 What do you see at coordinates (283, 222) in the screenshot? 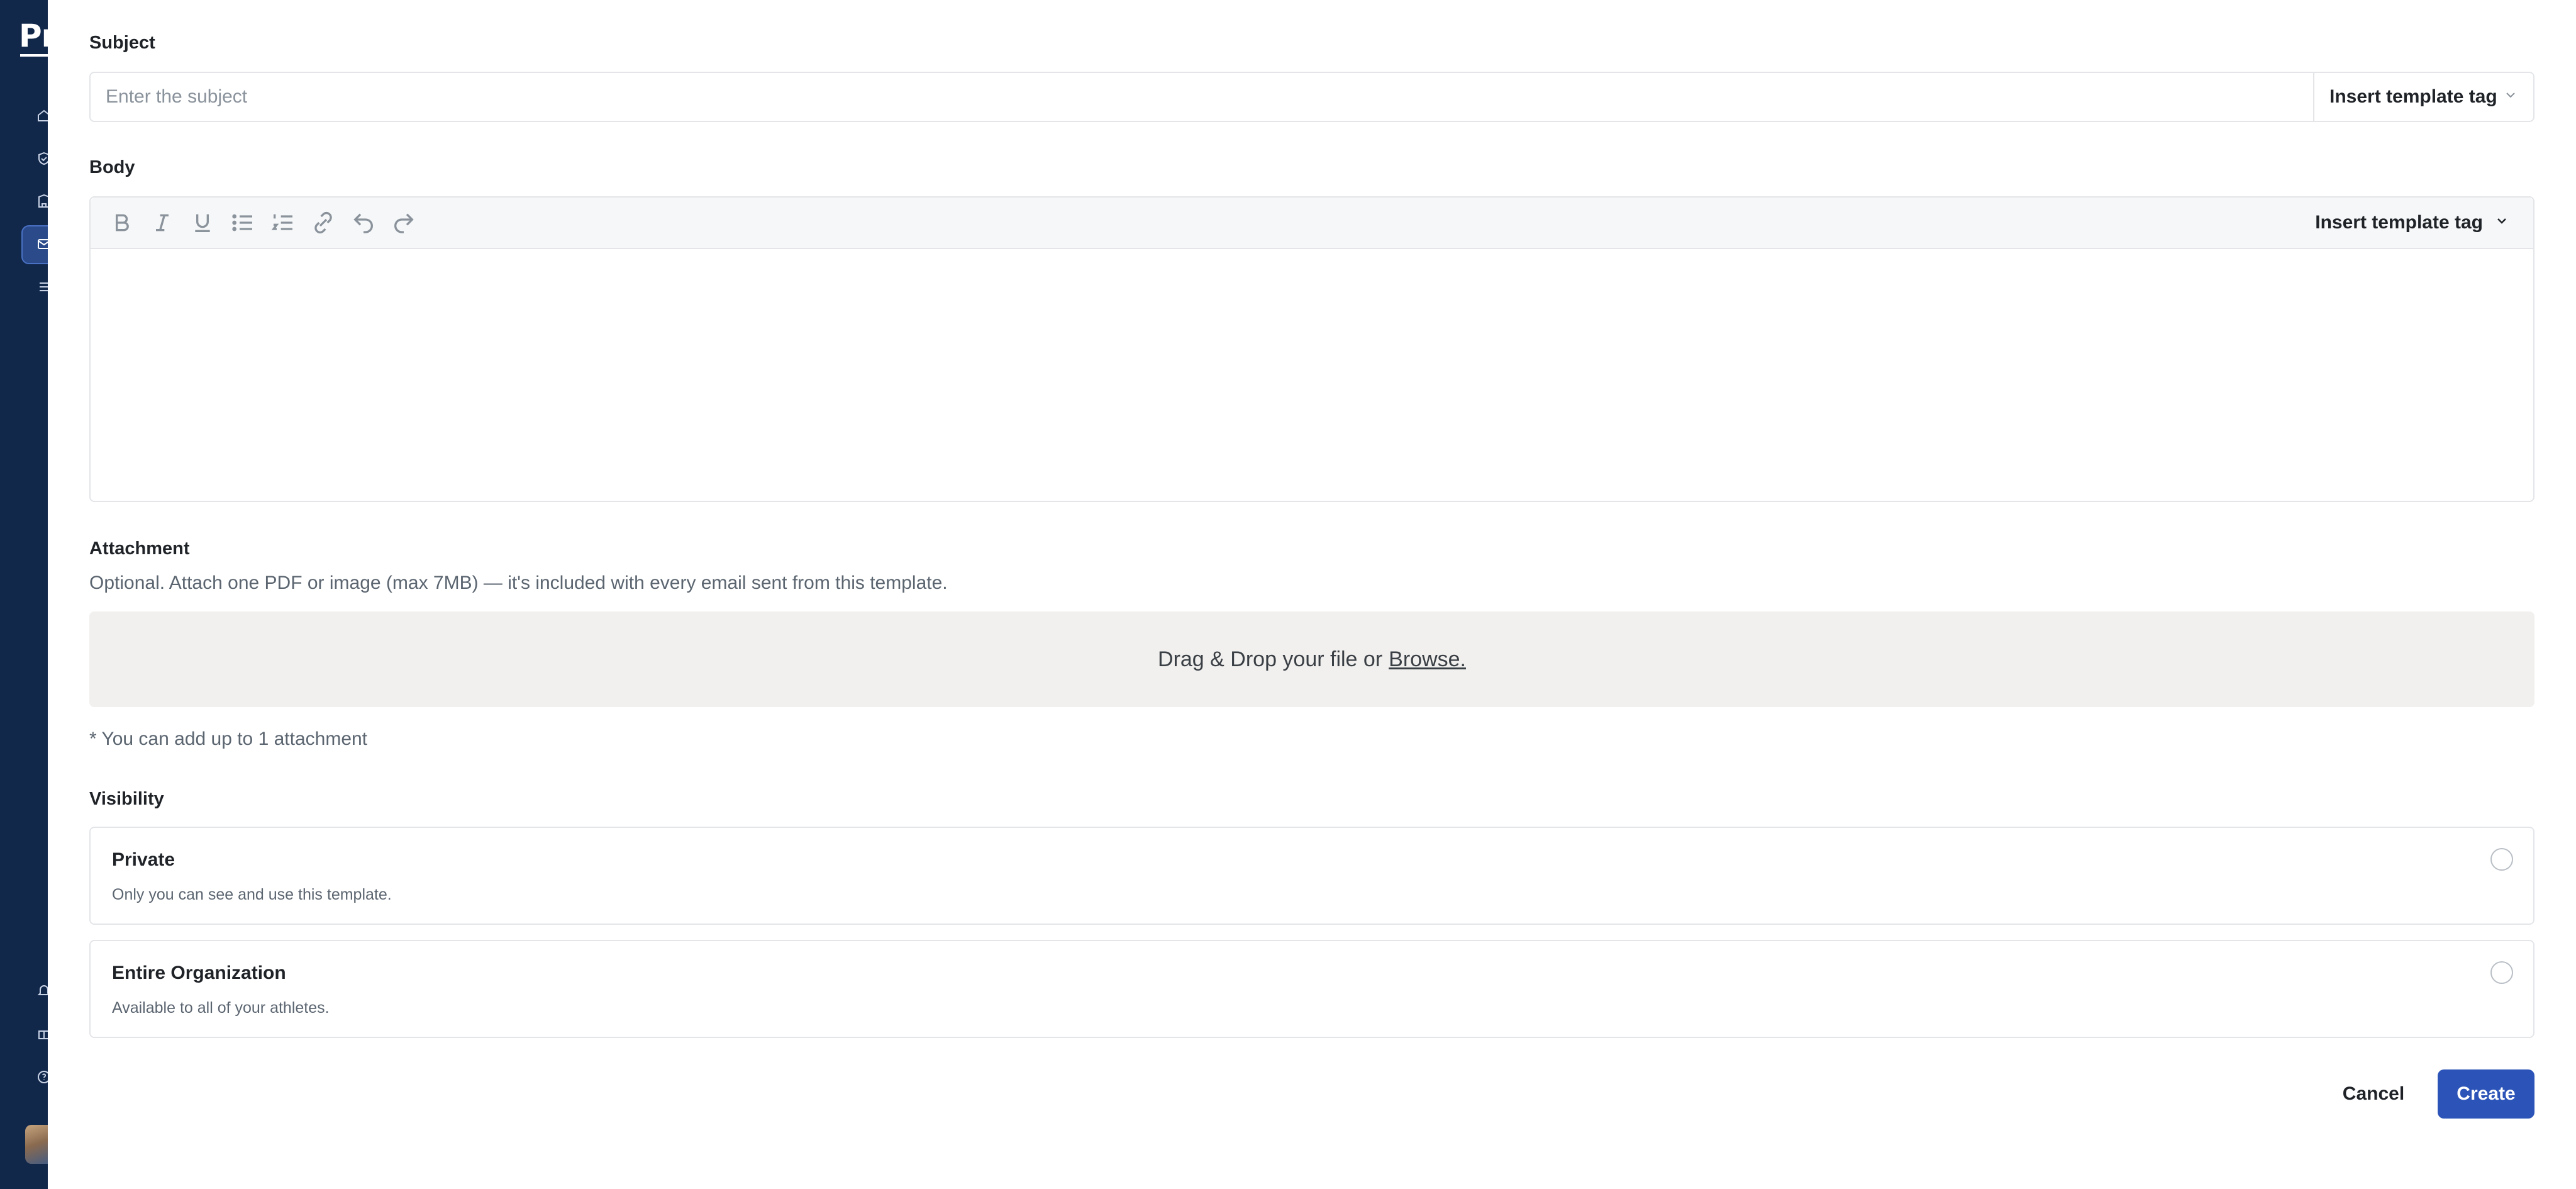
I see `numbered-list-icon` at bounding box center [283, 222].